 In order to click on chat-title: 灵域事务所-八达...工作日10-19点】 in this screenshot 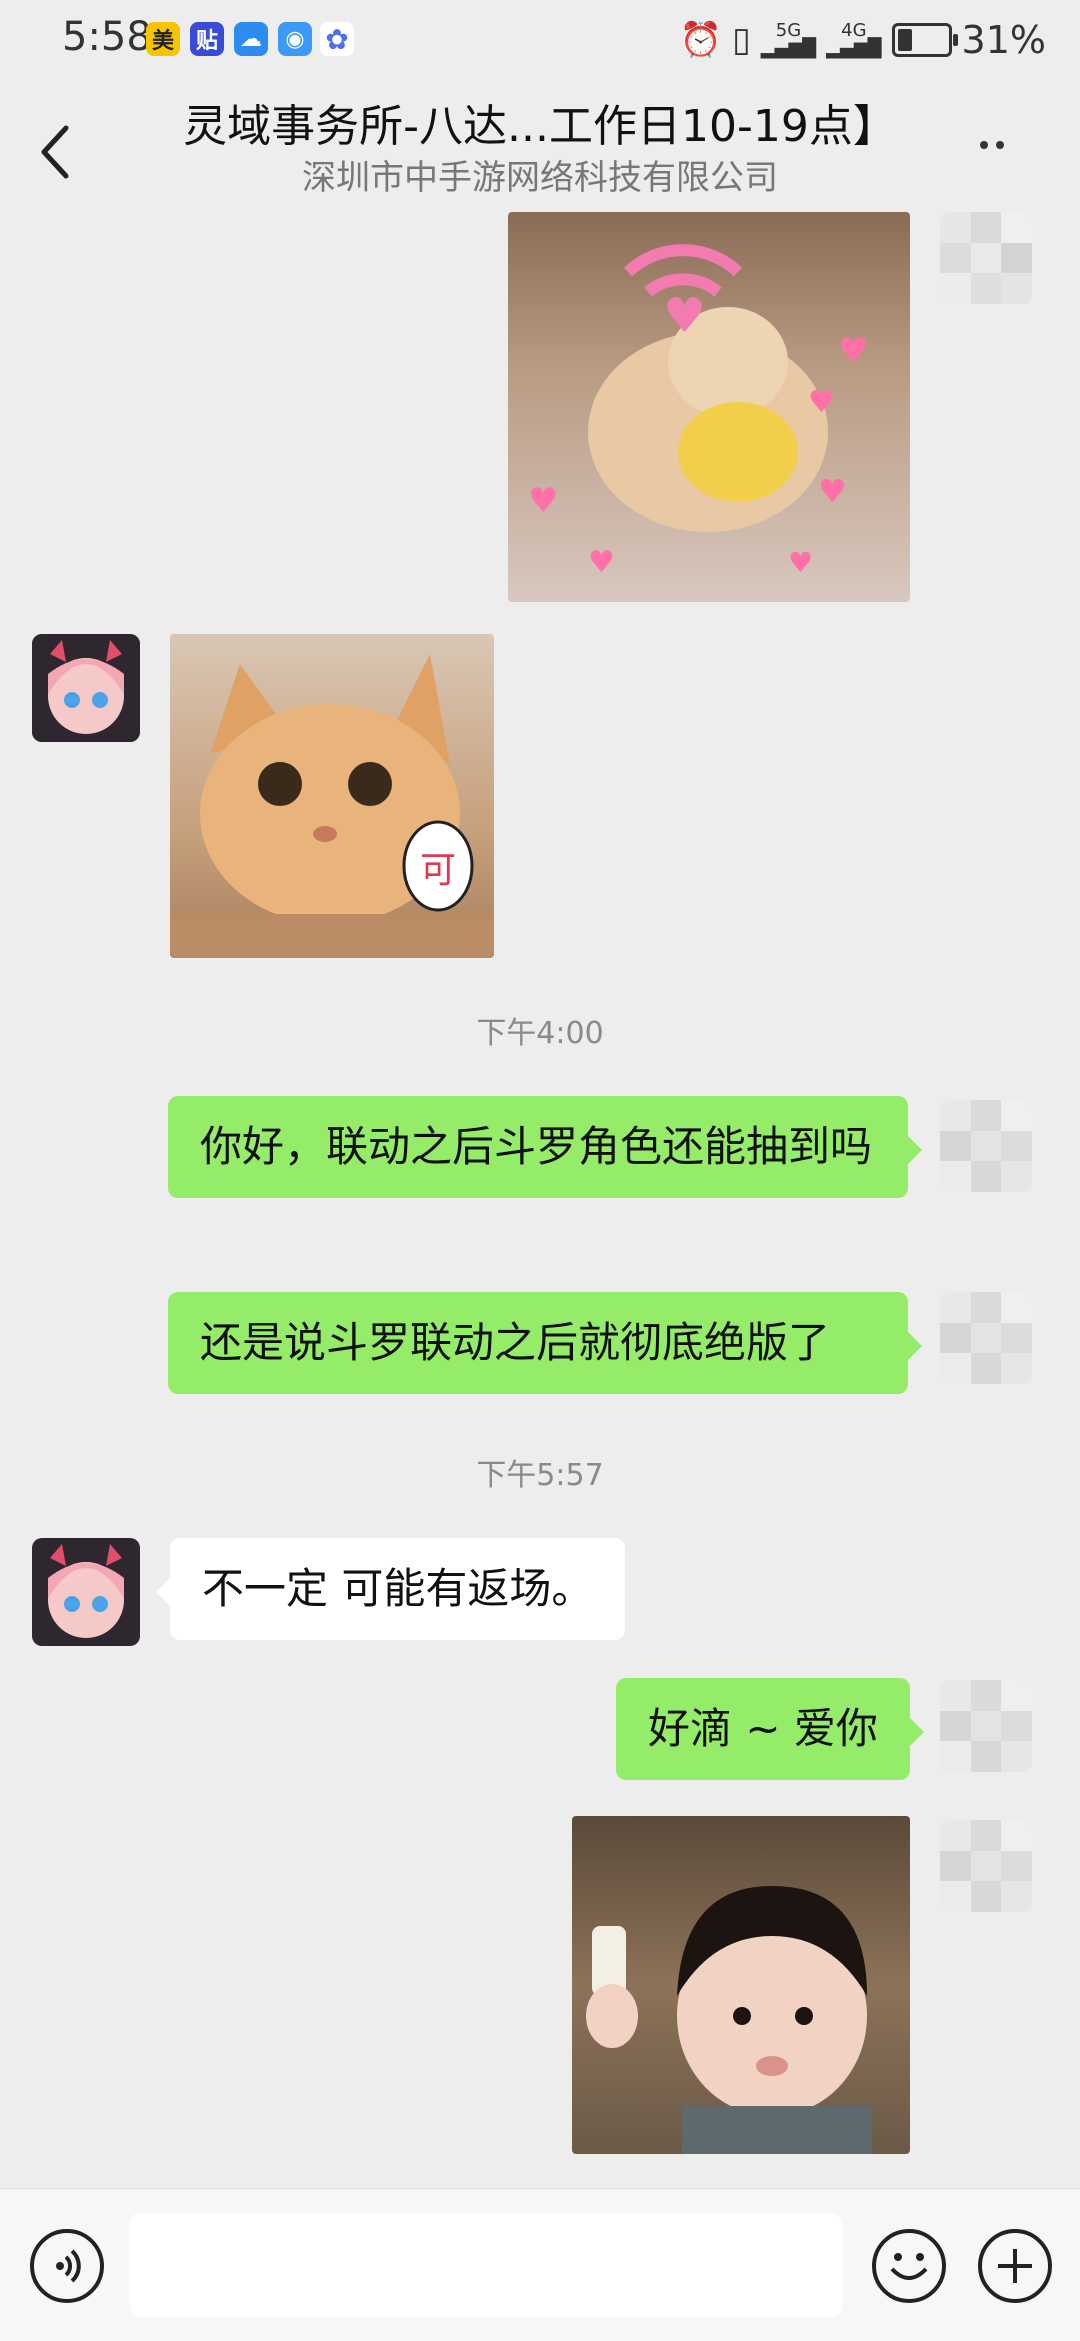, I will do `click(540, 126)`.